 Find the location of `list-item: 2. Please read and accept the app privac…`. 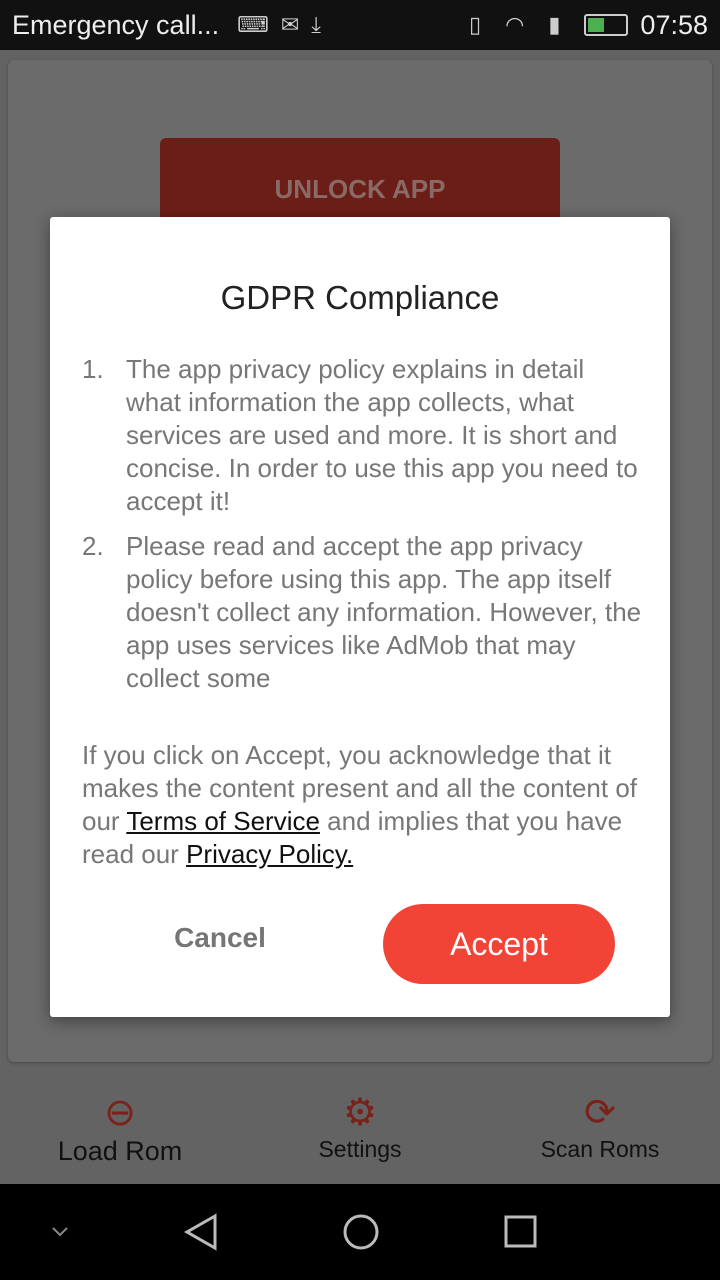

list-item: 2. Please read and accept the app privac… is located at coordinates (362, 612).